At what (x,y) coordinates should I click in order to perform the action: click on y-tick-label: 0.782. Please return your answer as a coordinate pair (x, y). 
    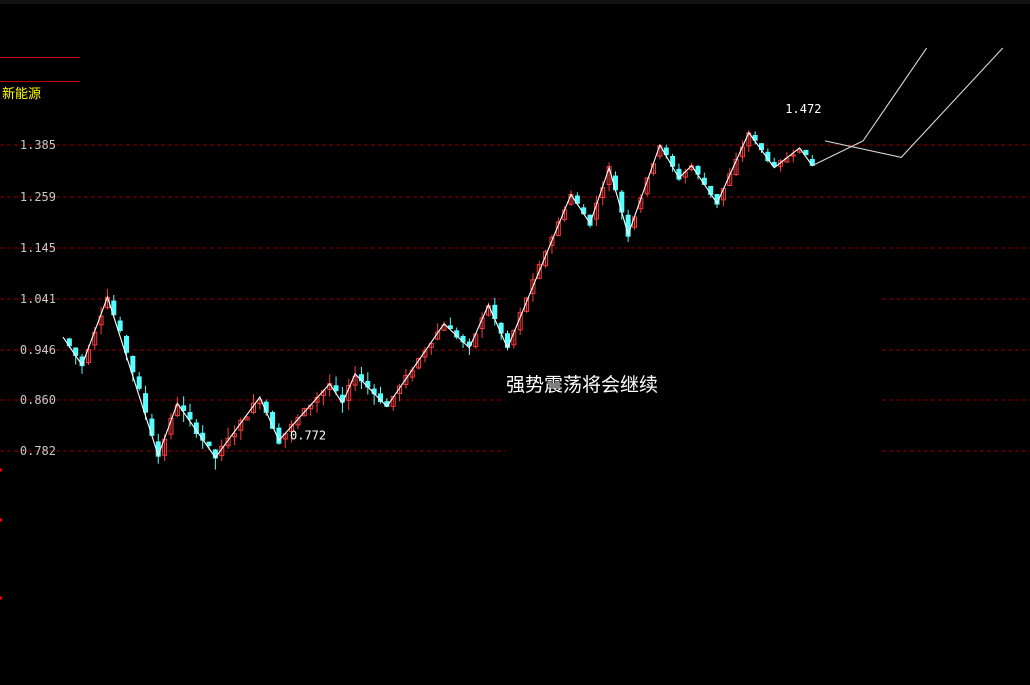
    Looking at the image, I should click on (38, 451).